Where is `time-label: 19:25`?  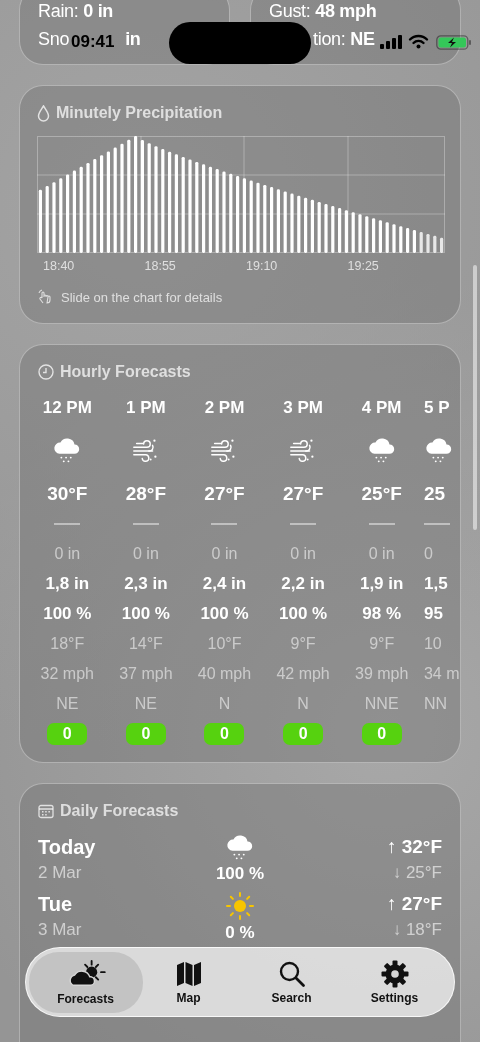
time-label: 19:25 is located at coordinates (363, 266).